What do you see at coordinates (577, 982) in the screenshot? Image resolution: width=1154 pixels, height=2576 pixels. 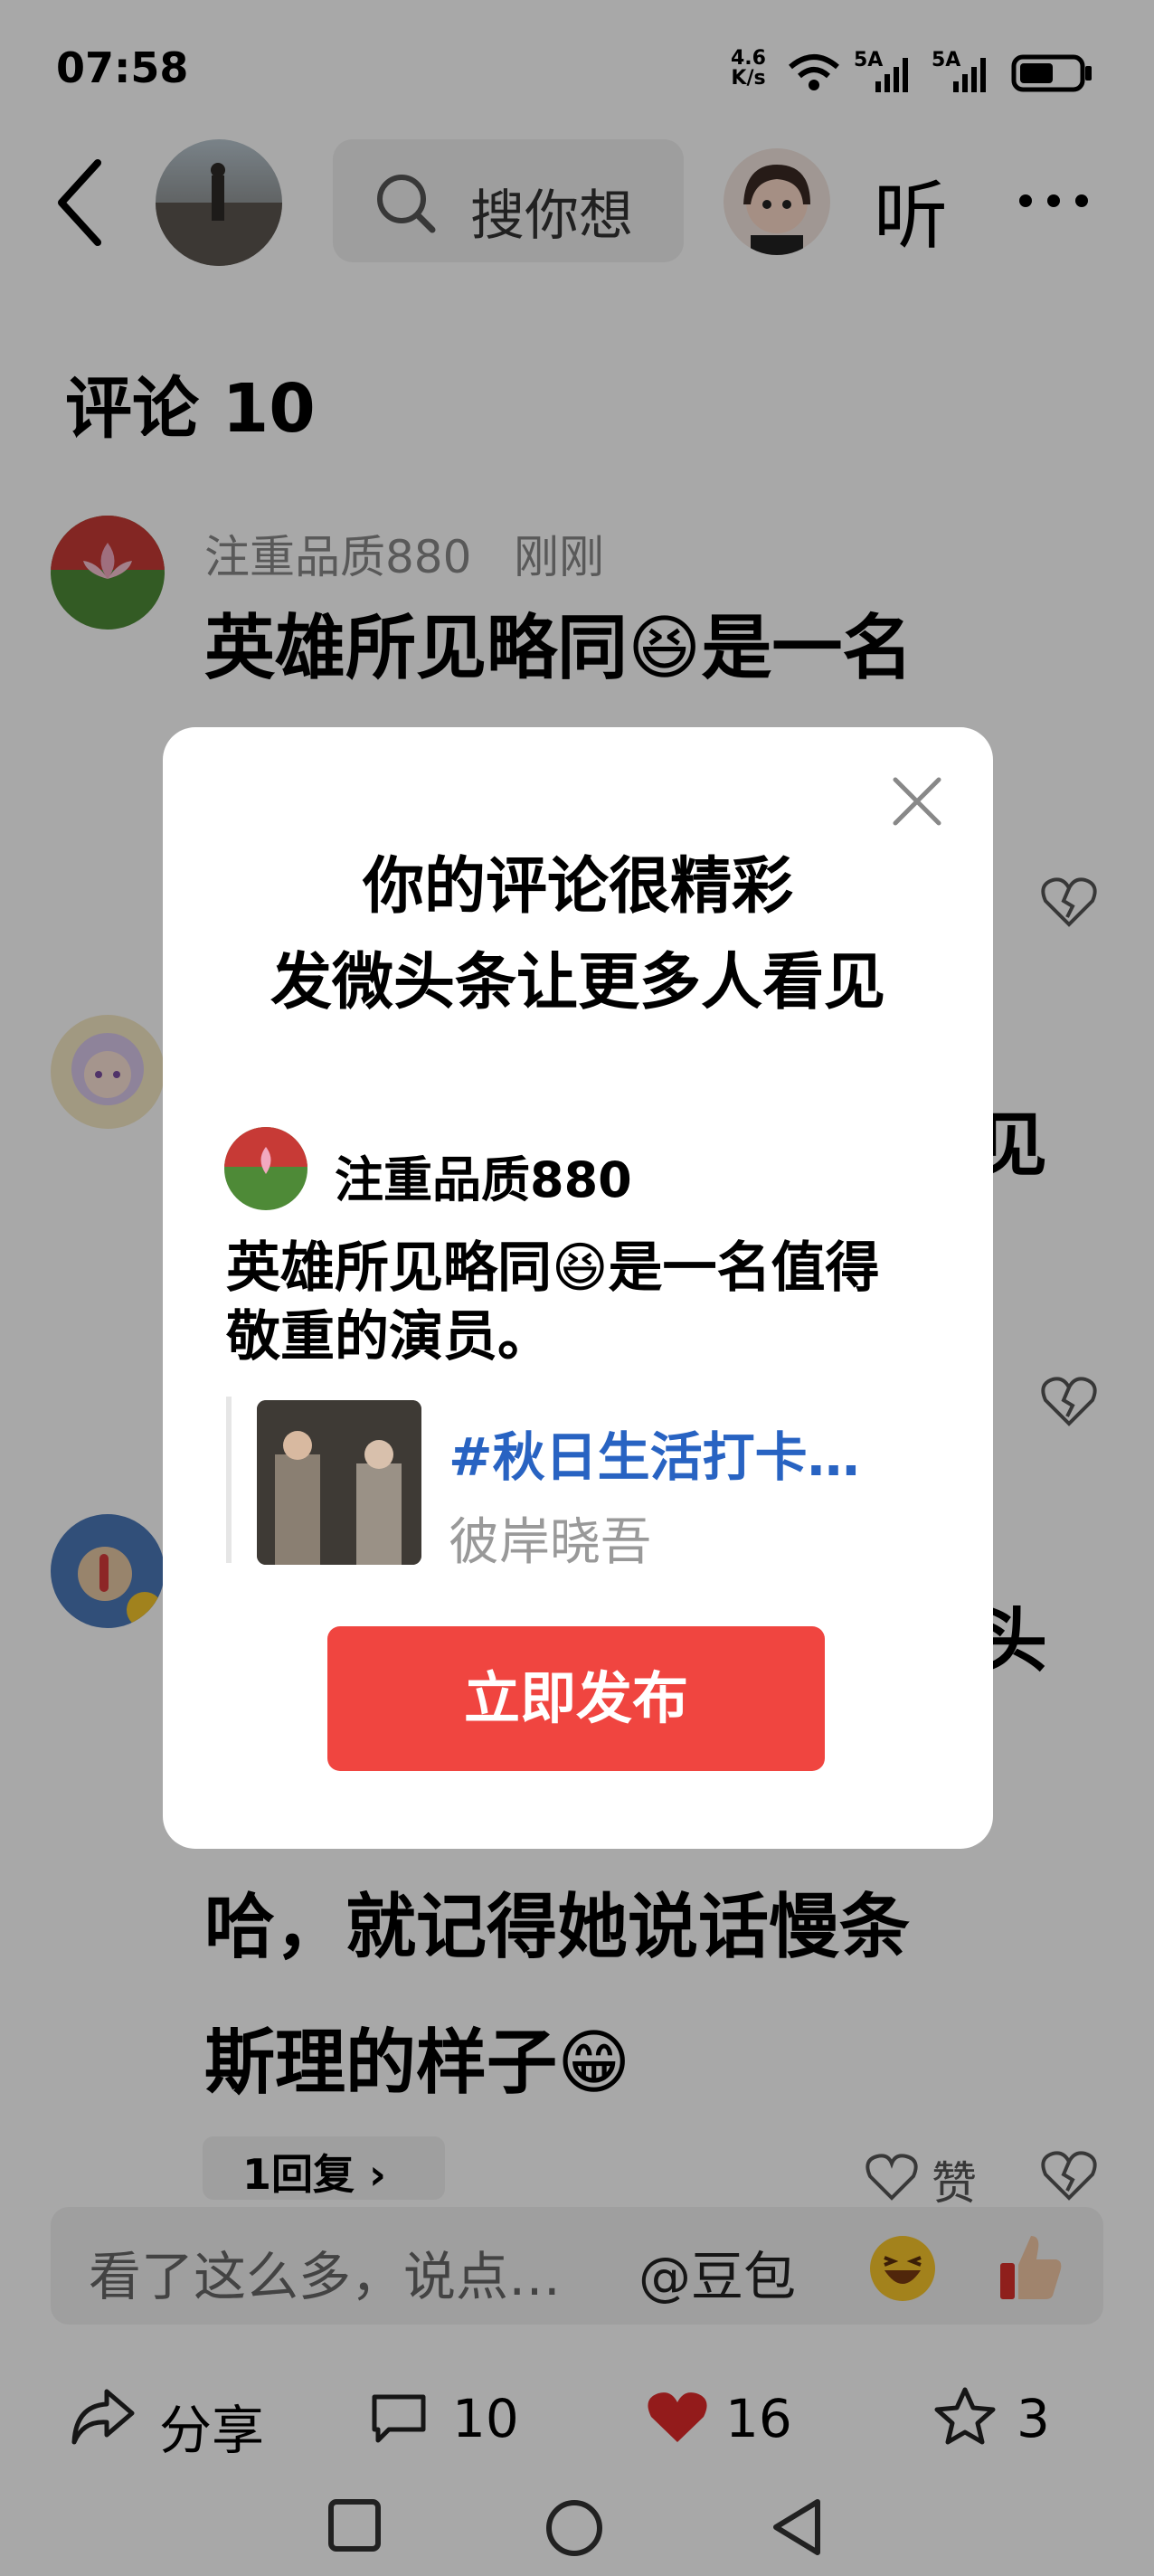 I see `dialog-title-line2: 发微头条让更多人看见` at bounding box center [577, 982].